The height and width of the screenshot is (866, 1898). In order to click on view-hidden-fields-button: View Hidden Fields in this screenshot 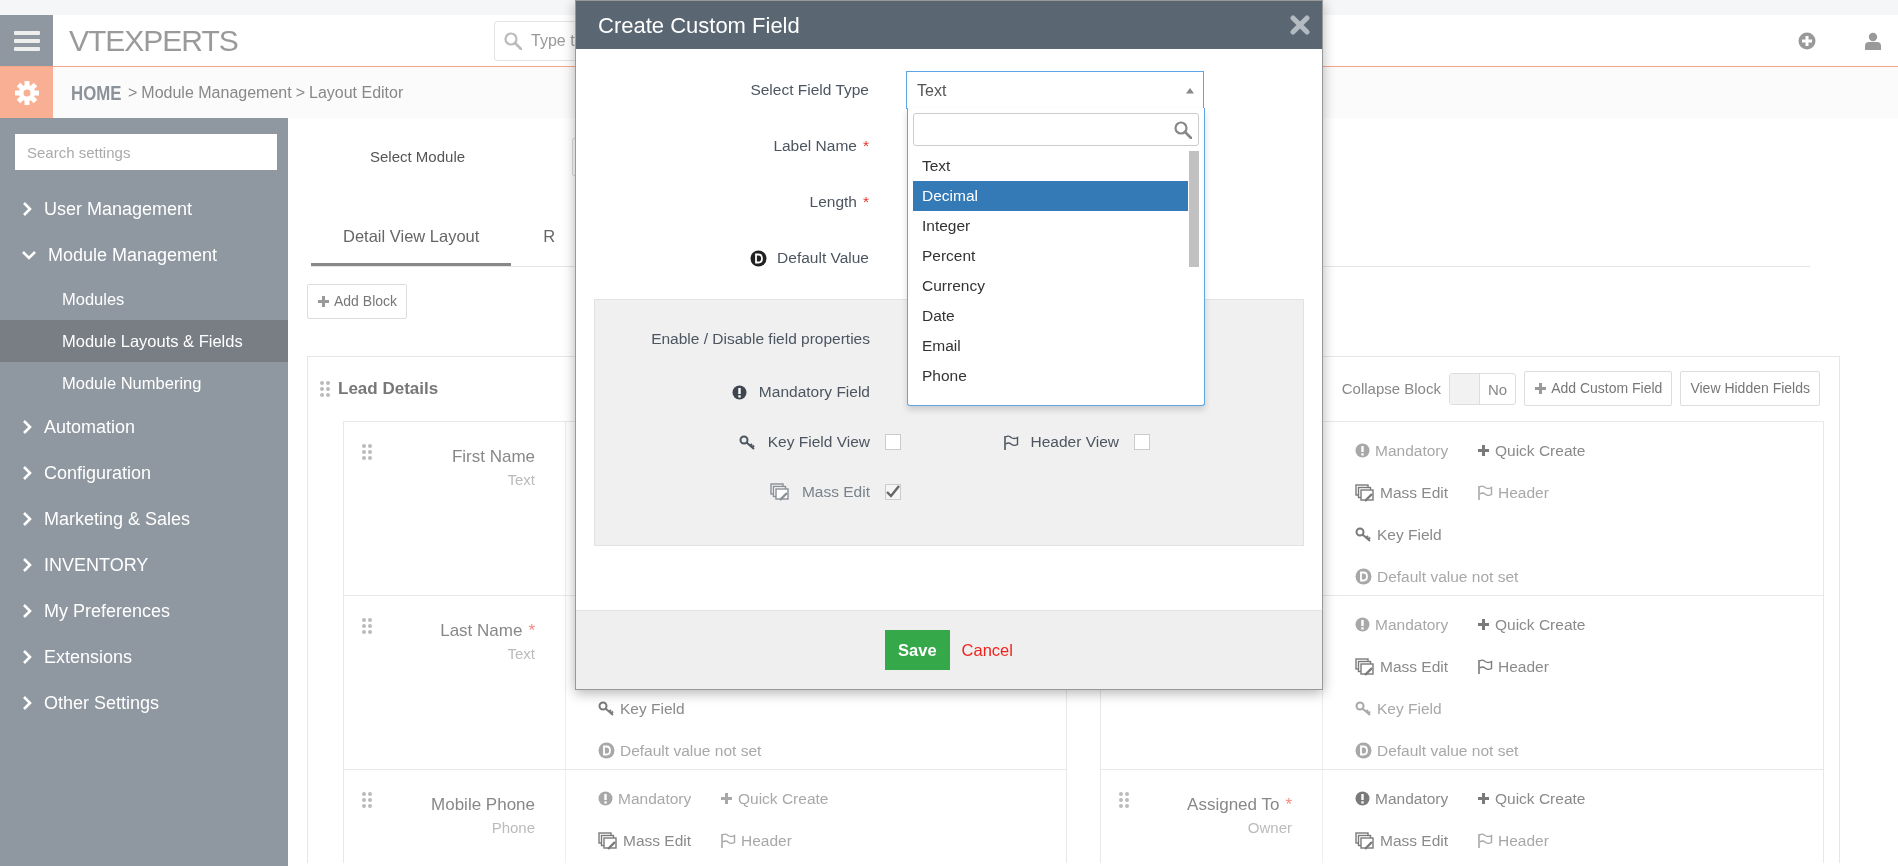, I will do `click(1750, 389)`.